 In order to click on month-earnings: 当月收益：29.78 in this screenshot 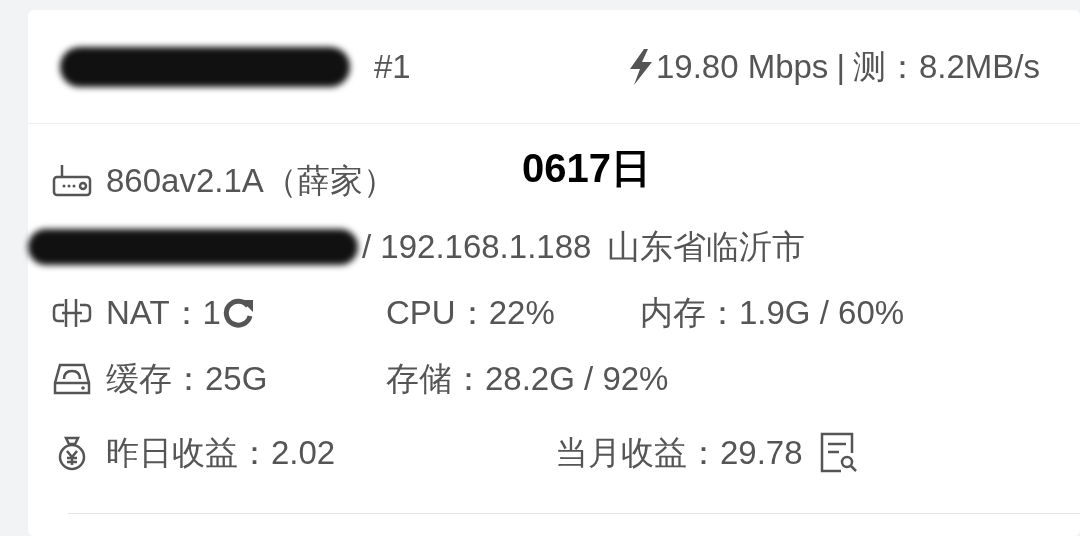, I will do `click(679, 453)`.